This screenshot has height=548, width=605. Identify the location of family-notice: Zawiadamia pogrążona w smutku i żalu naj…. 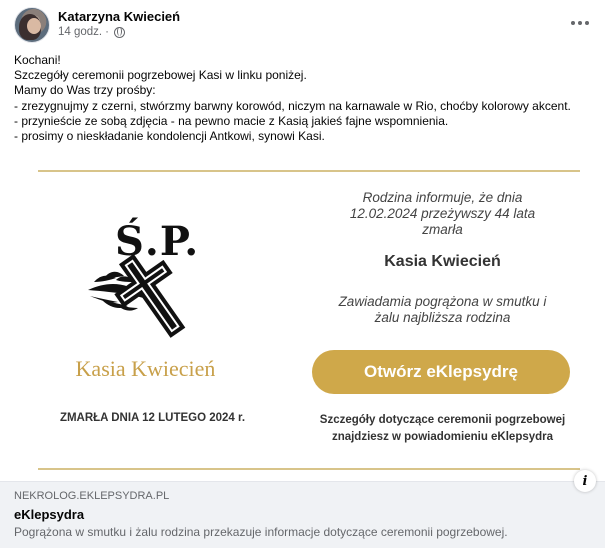
(442, 310).